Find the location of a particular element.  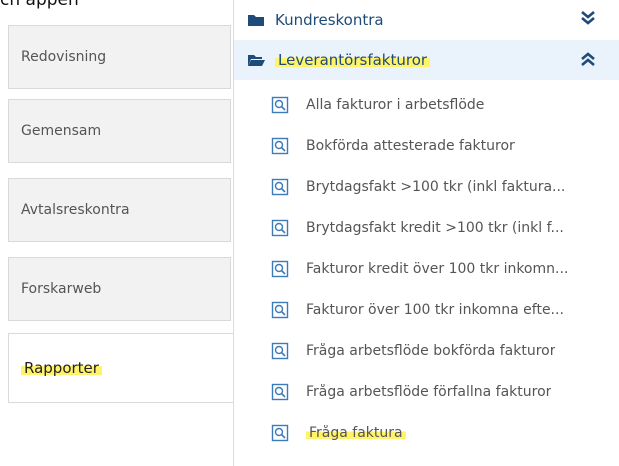

report-item-label: Fråga arbetsflöde förfallna fakturor is located at coordinates (429, 391).